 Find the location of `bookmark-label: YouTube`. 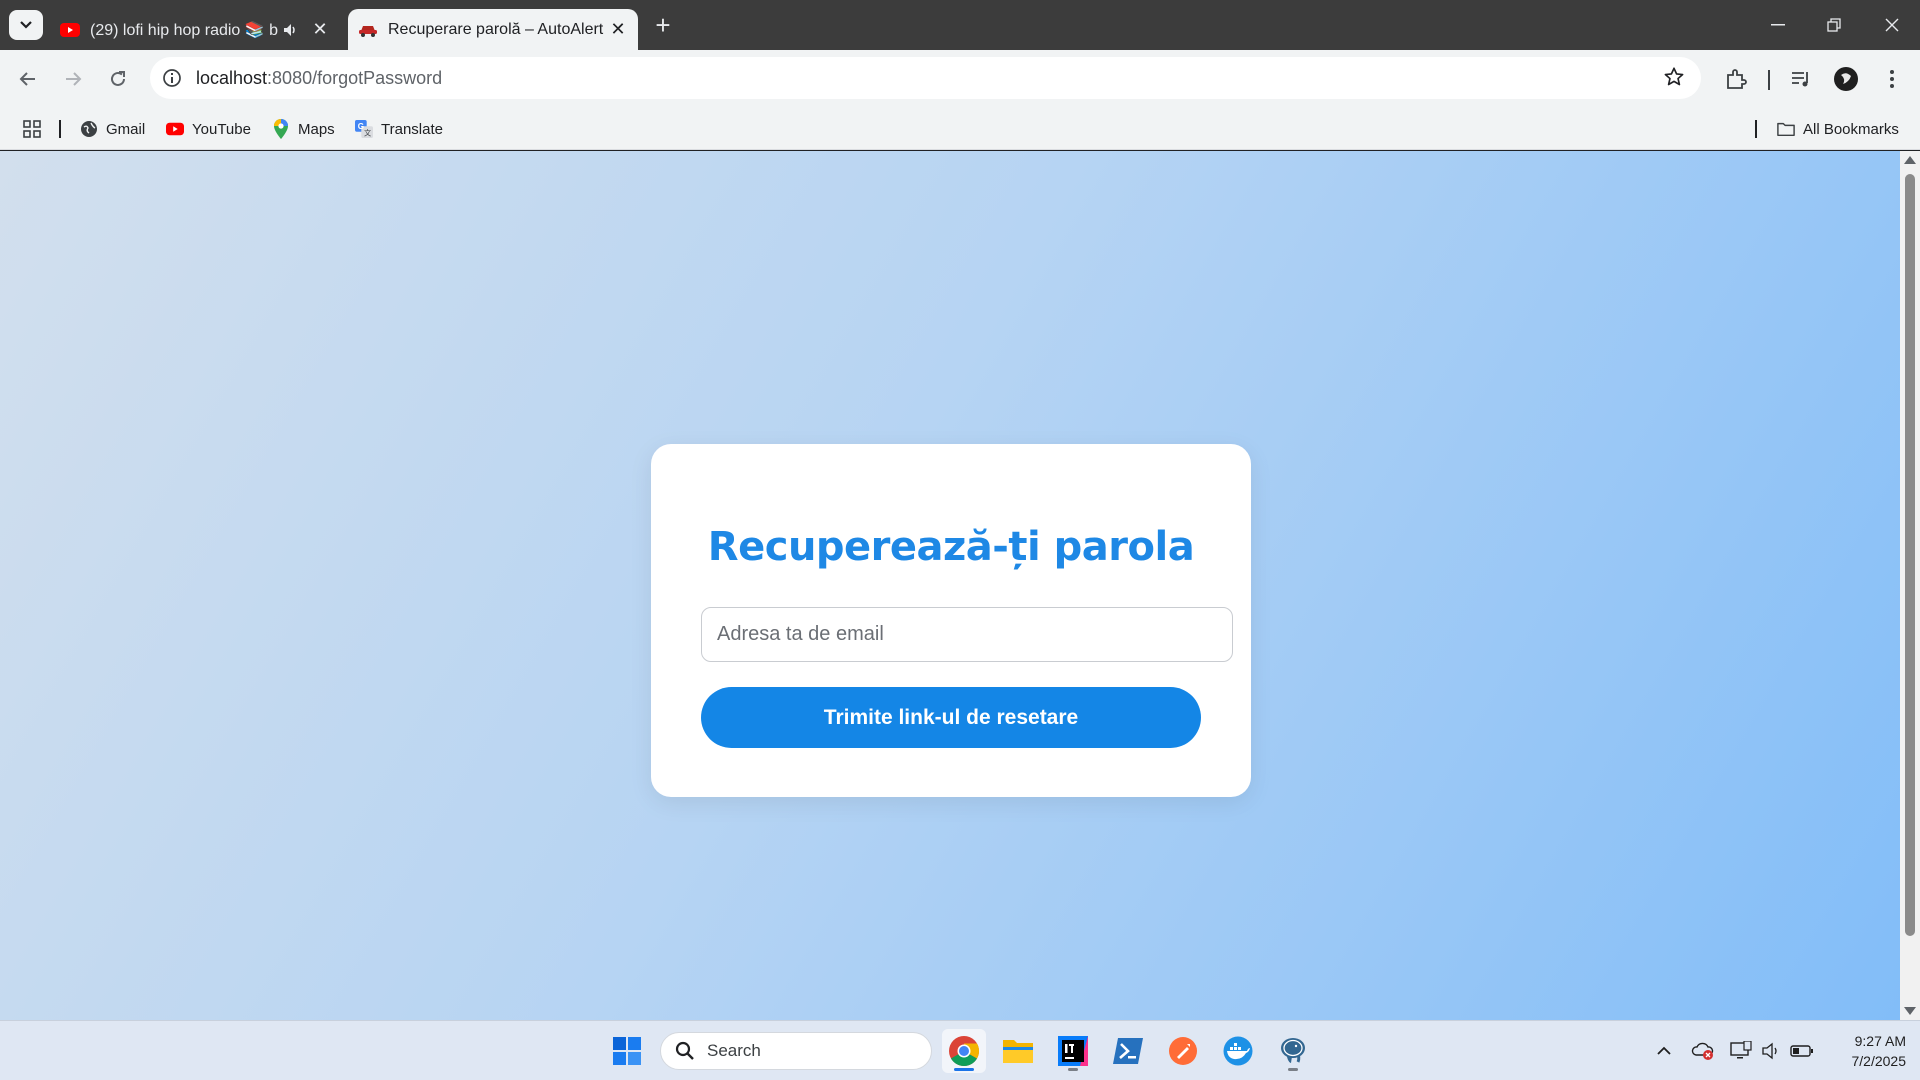

bookmark-label: YouTube is located at coordinates (221, 129).